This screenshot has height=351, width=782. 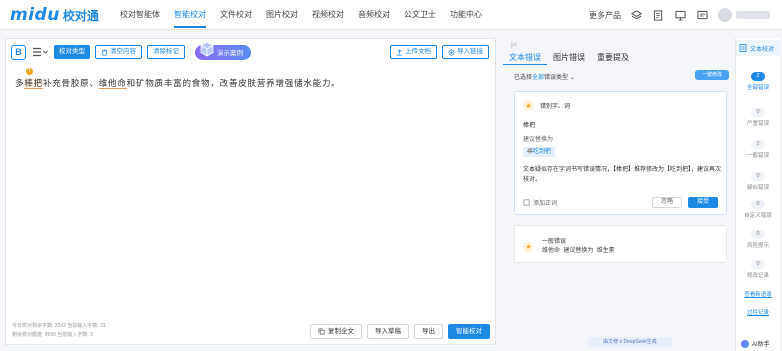 What do you see at coordinates (757, 276) in the screenshot?
I see `sidebar-item-label: 修改记录` at bounding box center [757, 276].